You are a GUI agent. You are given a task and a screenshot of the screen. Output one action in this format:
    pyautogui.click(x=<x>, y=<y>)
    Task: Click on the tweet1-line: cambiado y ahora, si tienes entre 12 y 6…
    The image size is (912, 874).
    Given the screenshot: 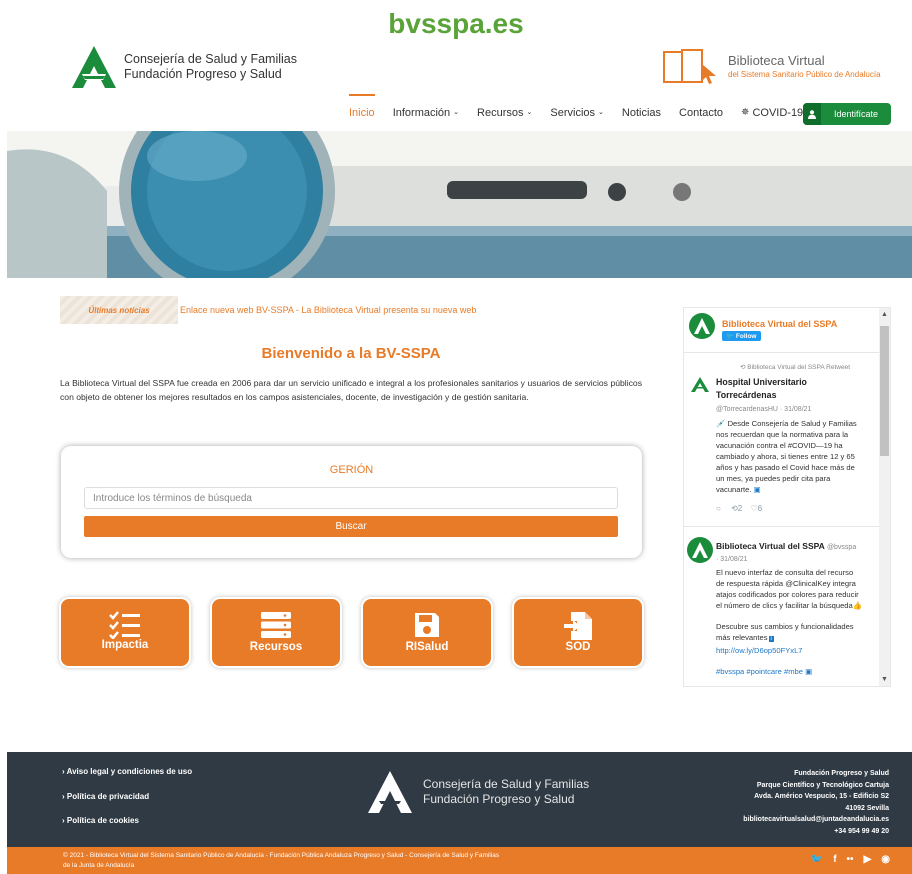 What is the action you would take?
    pyautogui.click(x=785, y=456)
    